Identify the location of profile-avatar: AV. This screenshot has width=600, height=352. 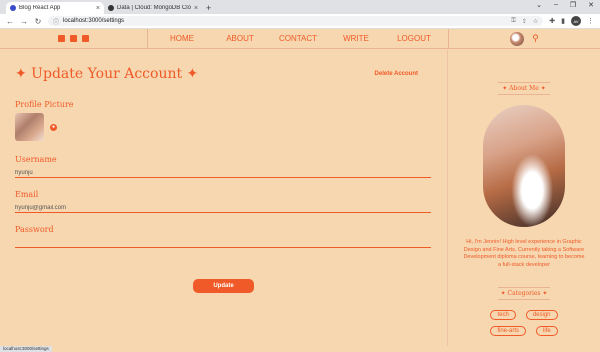
(576, 21).